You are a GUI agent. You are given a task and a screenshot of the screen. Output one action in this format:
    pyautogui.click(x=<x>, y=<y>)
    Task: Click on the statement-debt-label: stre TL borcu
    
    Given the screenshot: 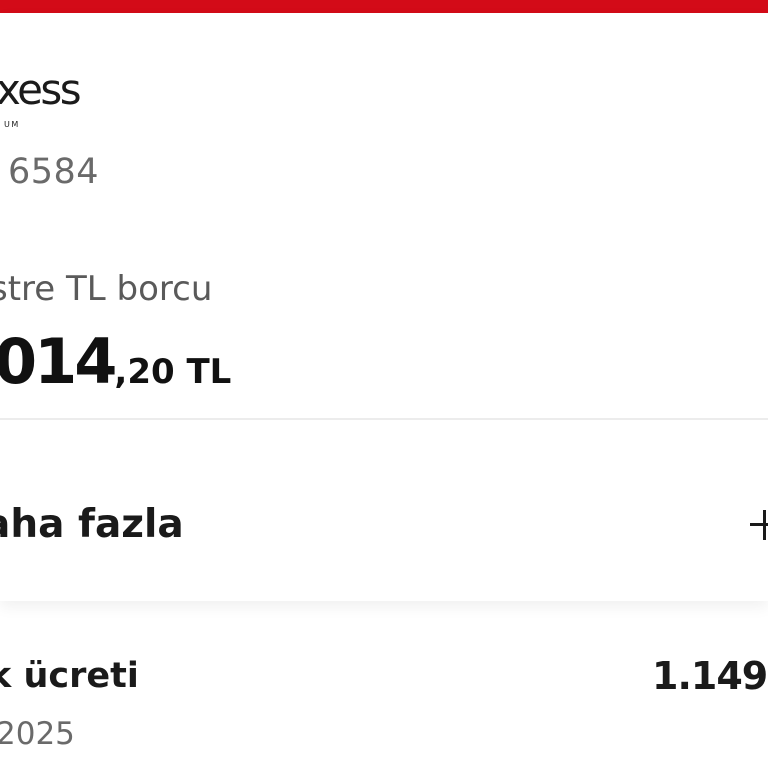 What is the action you would take?
    pyautogui.click(x=106, y=289)
    